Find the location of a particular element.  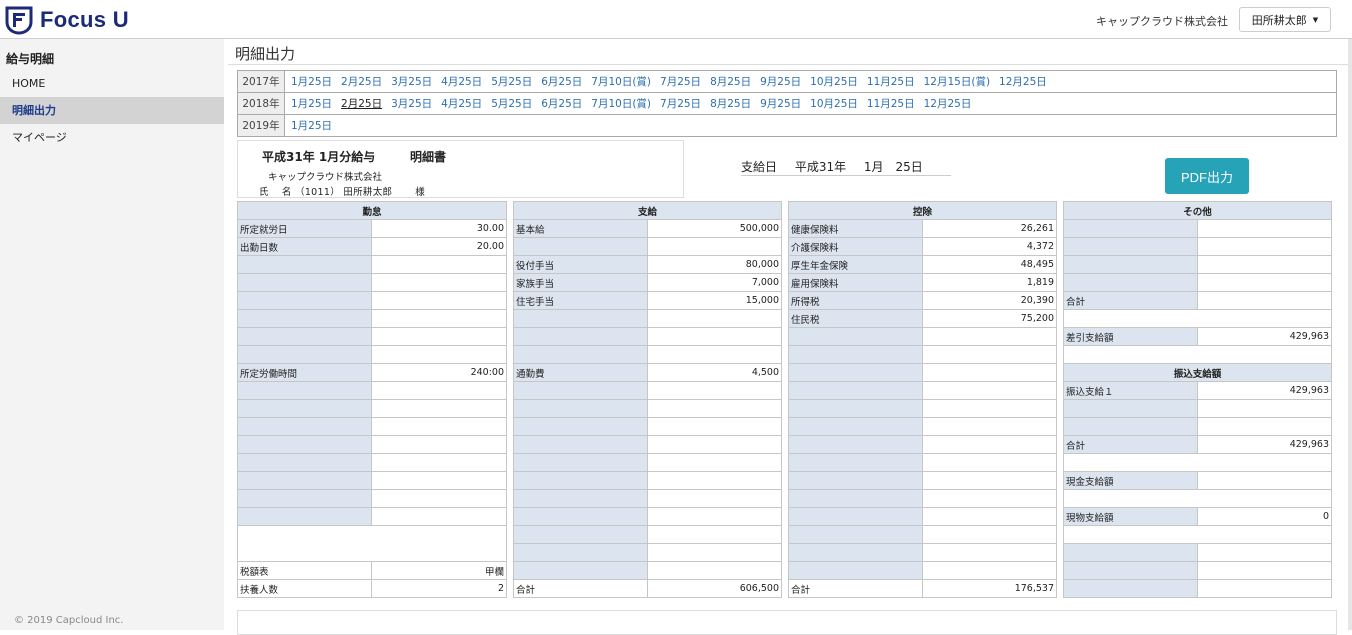

row-value: 4,500 is located at coordinates (714, 372).